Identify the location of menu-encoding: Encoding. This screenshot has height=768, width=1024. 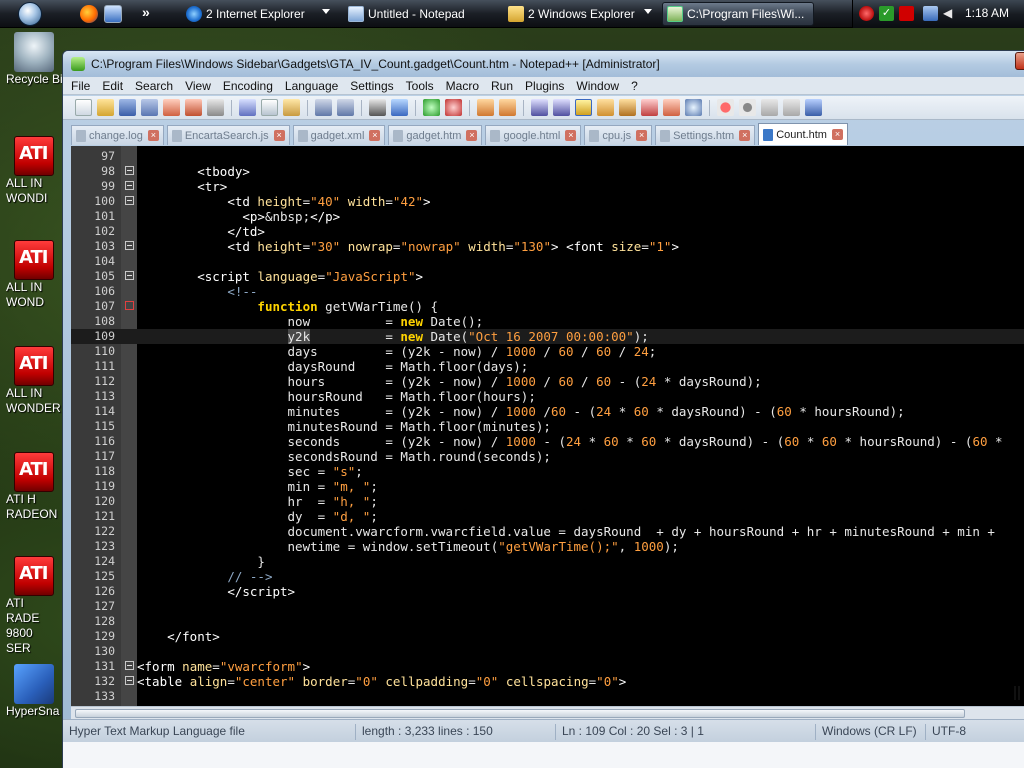
(248, 86).